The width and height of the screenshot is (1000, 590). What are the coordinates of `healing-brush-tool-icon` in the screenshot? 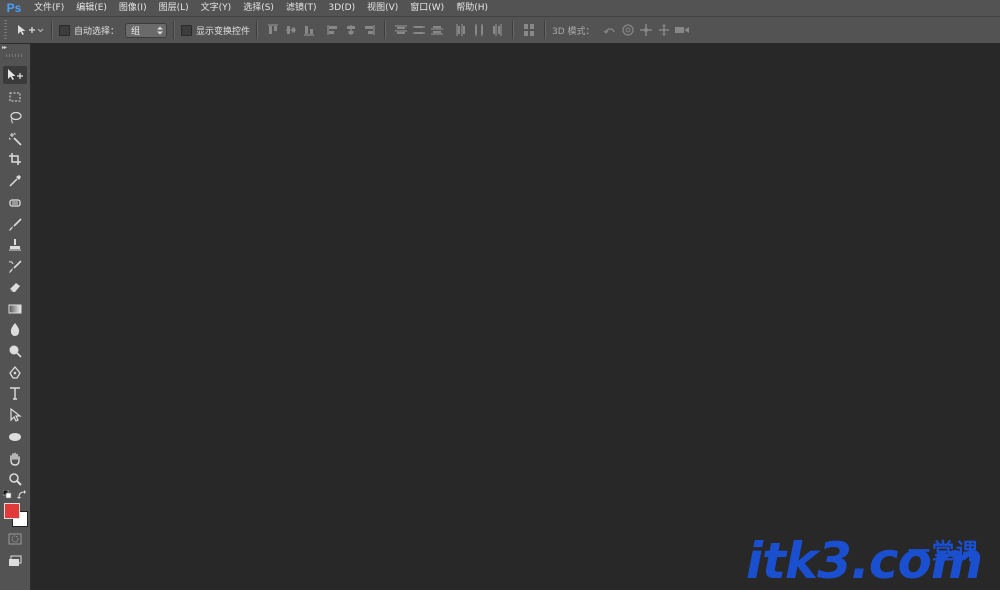 It's located at (15, 203).